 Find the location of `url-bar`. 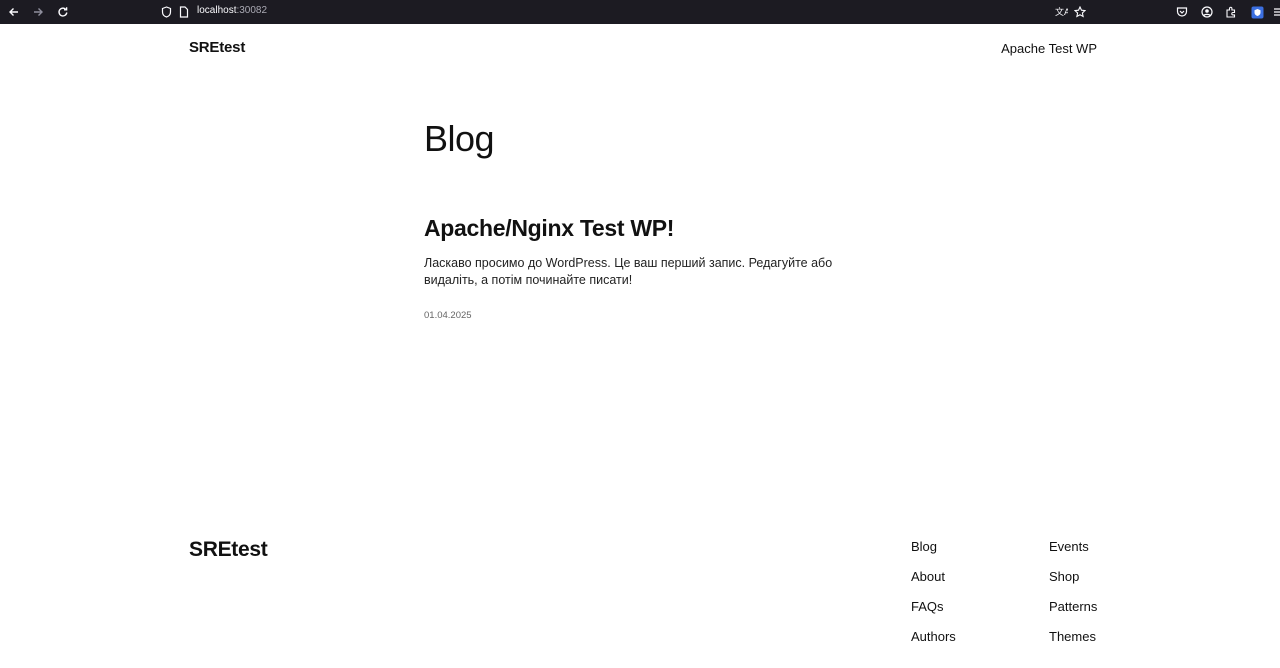

url-bar is located at coordinates (622, 11).